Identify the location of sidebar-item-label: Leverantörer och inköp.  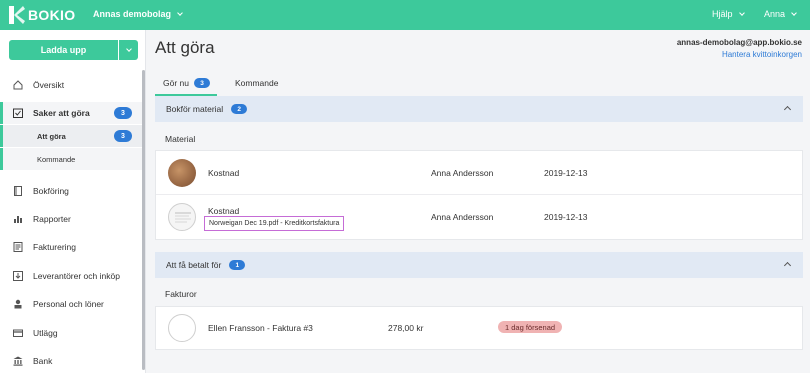
(76, 276).